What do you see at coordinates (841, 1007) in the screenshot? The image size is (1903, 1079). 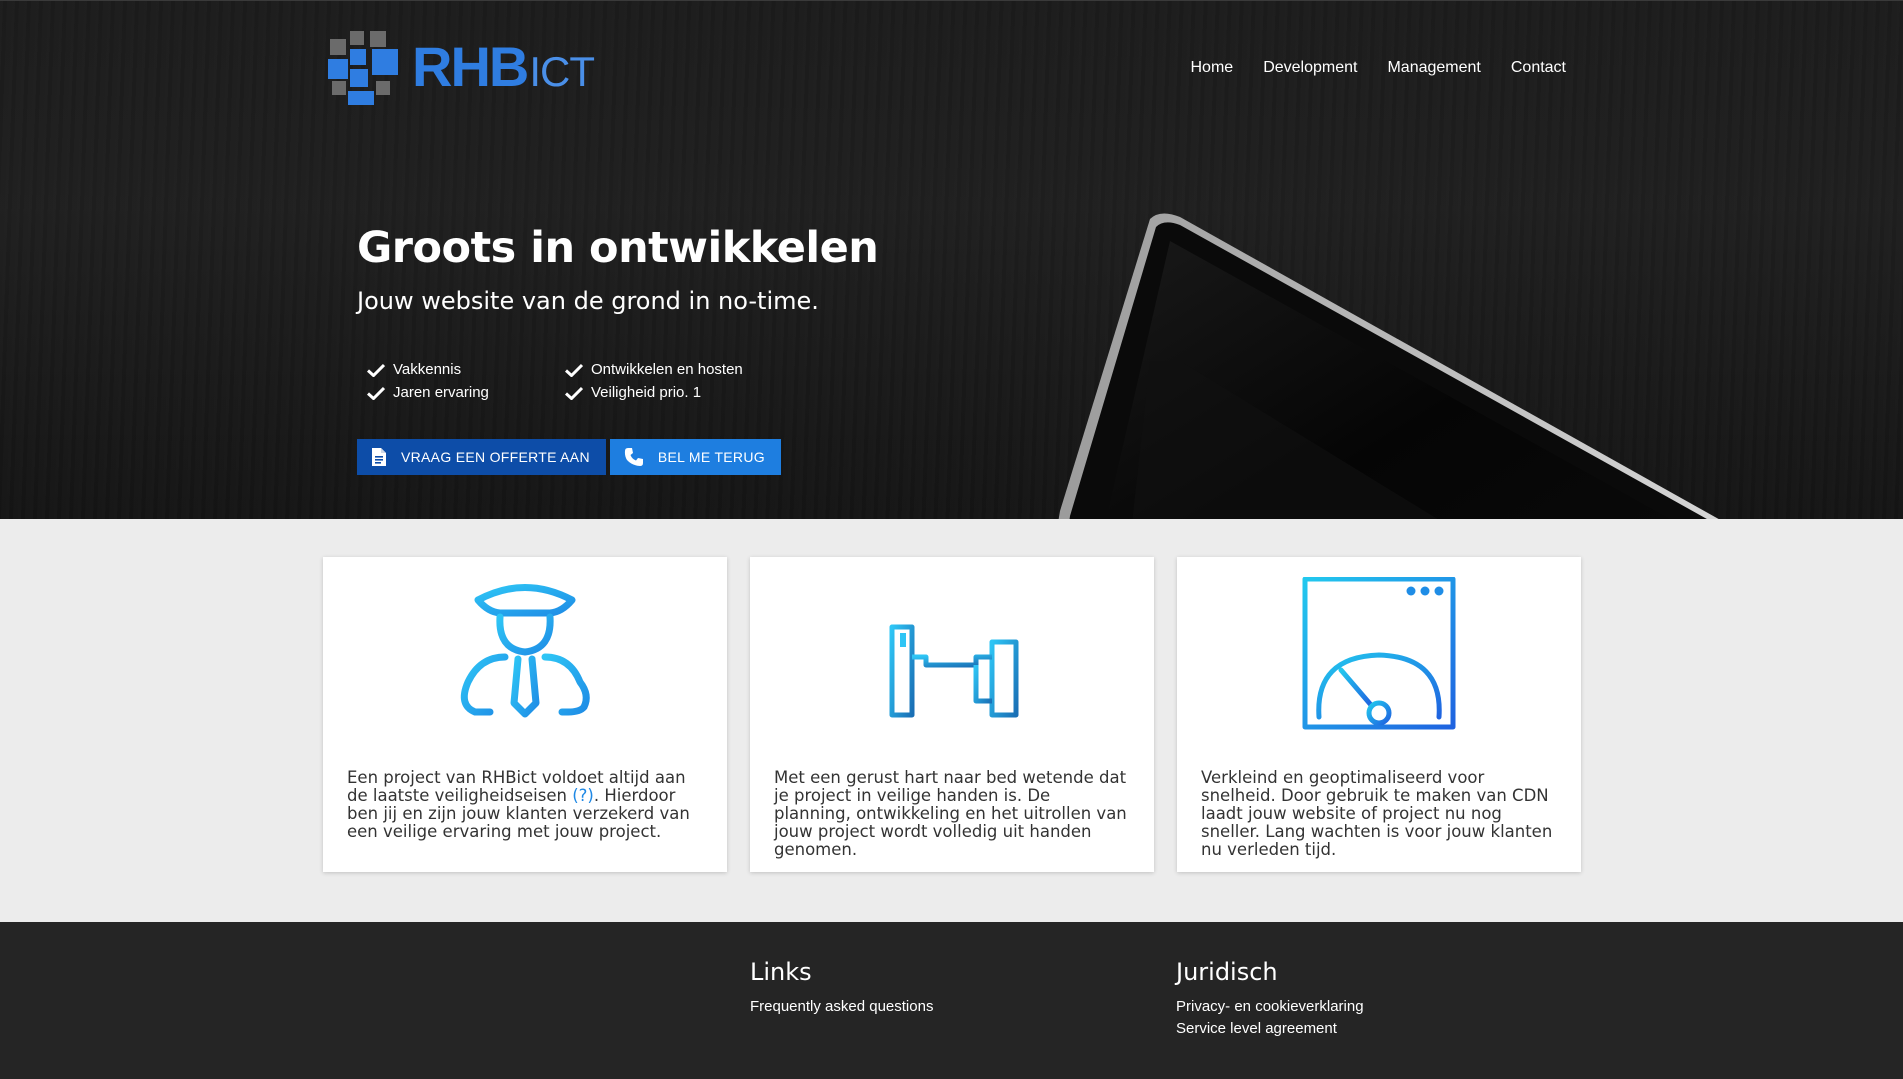 I see `faq-link: Frequently asked questions` at bounding box center [841, 1007].